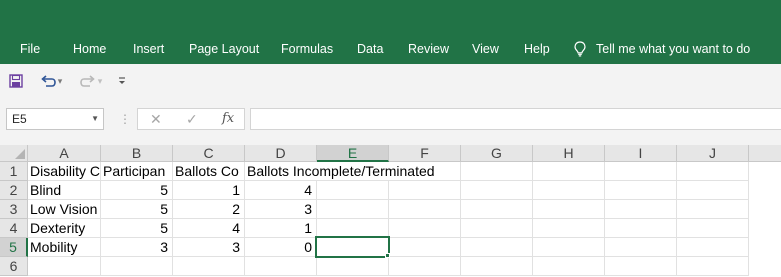  Describe the element at coordinates (125, 119) in the screenshot. I see `formula-bar-splitter: ⋮` at that location.